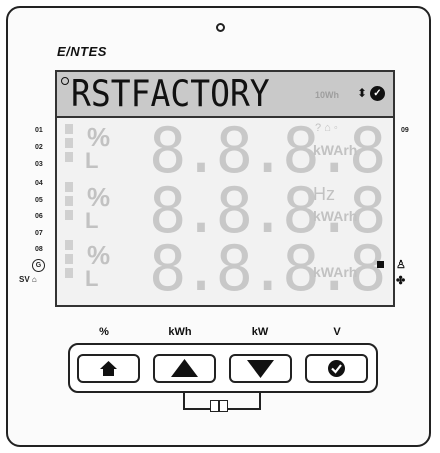  I want to click on lcd-dot-indicator, so click(65, 81).